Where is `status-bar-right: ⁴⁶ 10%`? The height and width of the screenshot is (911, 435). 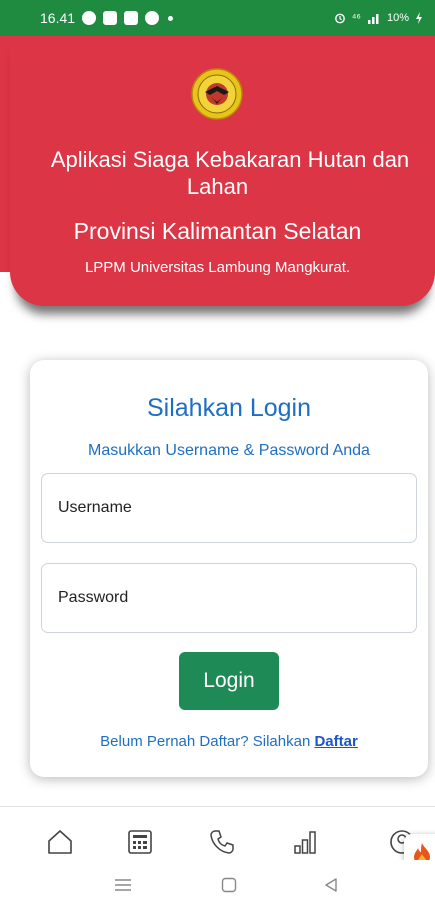
status-bar-right: ⁴⁶ 10% is located at coordinates (378, 18).